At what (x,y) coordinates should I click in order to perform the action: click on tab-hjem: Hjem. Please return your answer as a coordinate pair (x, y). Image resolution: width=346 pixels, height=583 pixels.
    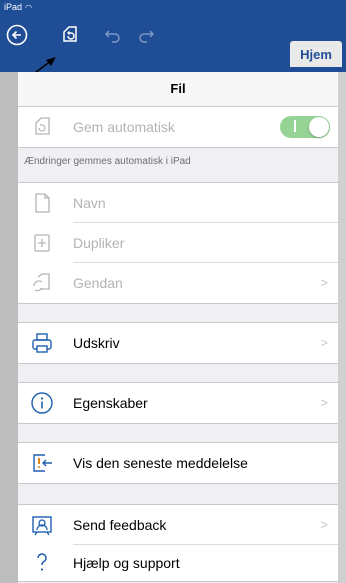
    Looking at the image, I should click on (316, 54).